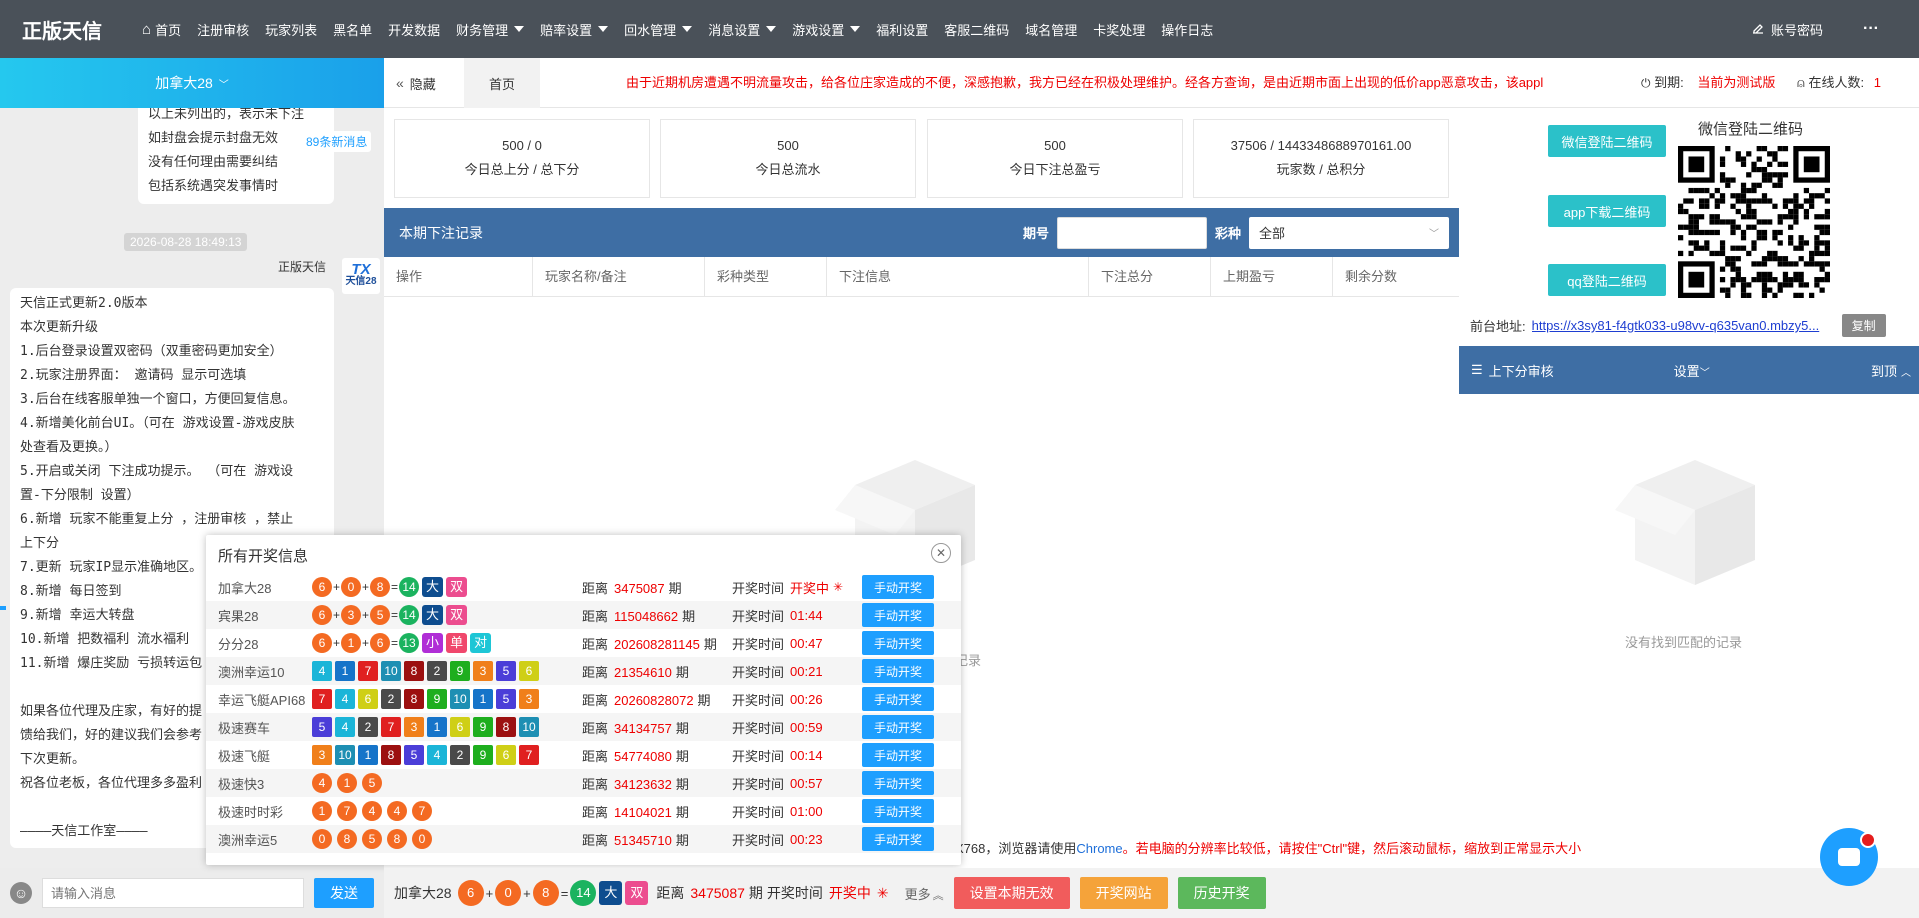 The image size is (1919, 918). Describe the element at coordinates (1349, 232) in the screenshot. I see `lottery-select: 全部 ﹀` at that location.